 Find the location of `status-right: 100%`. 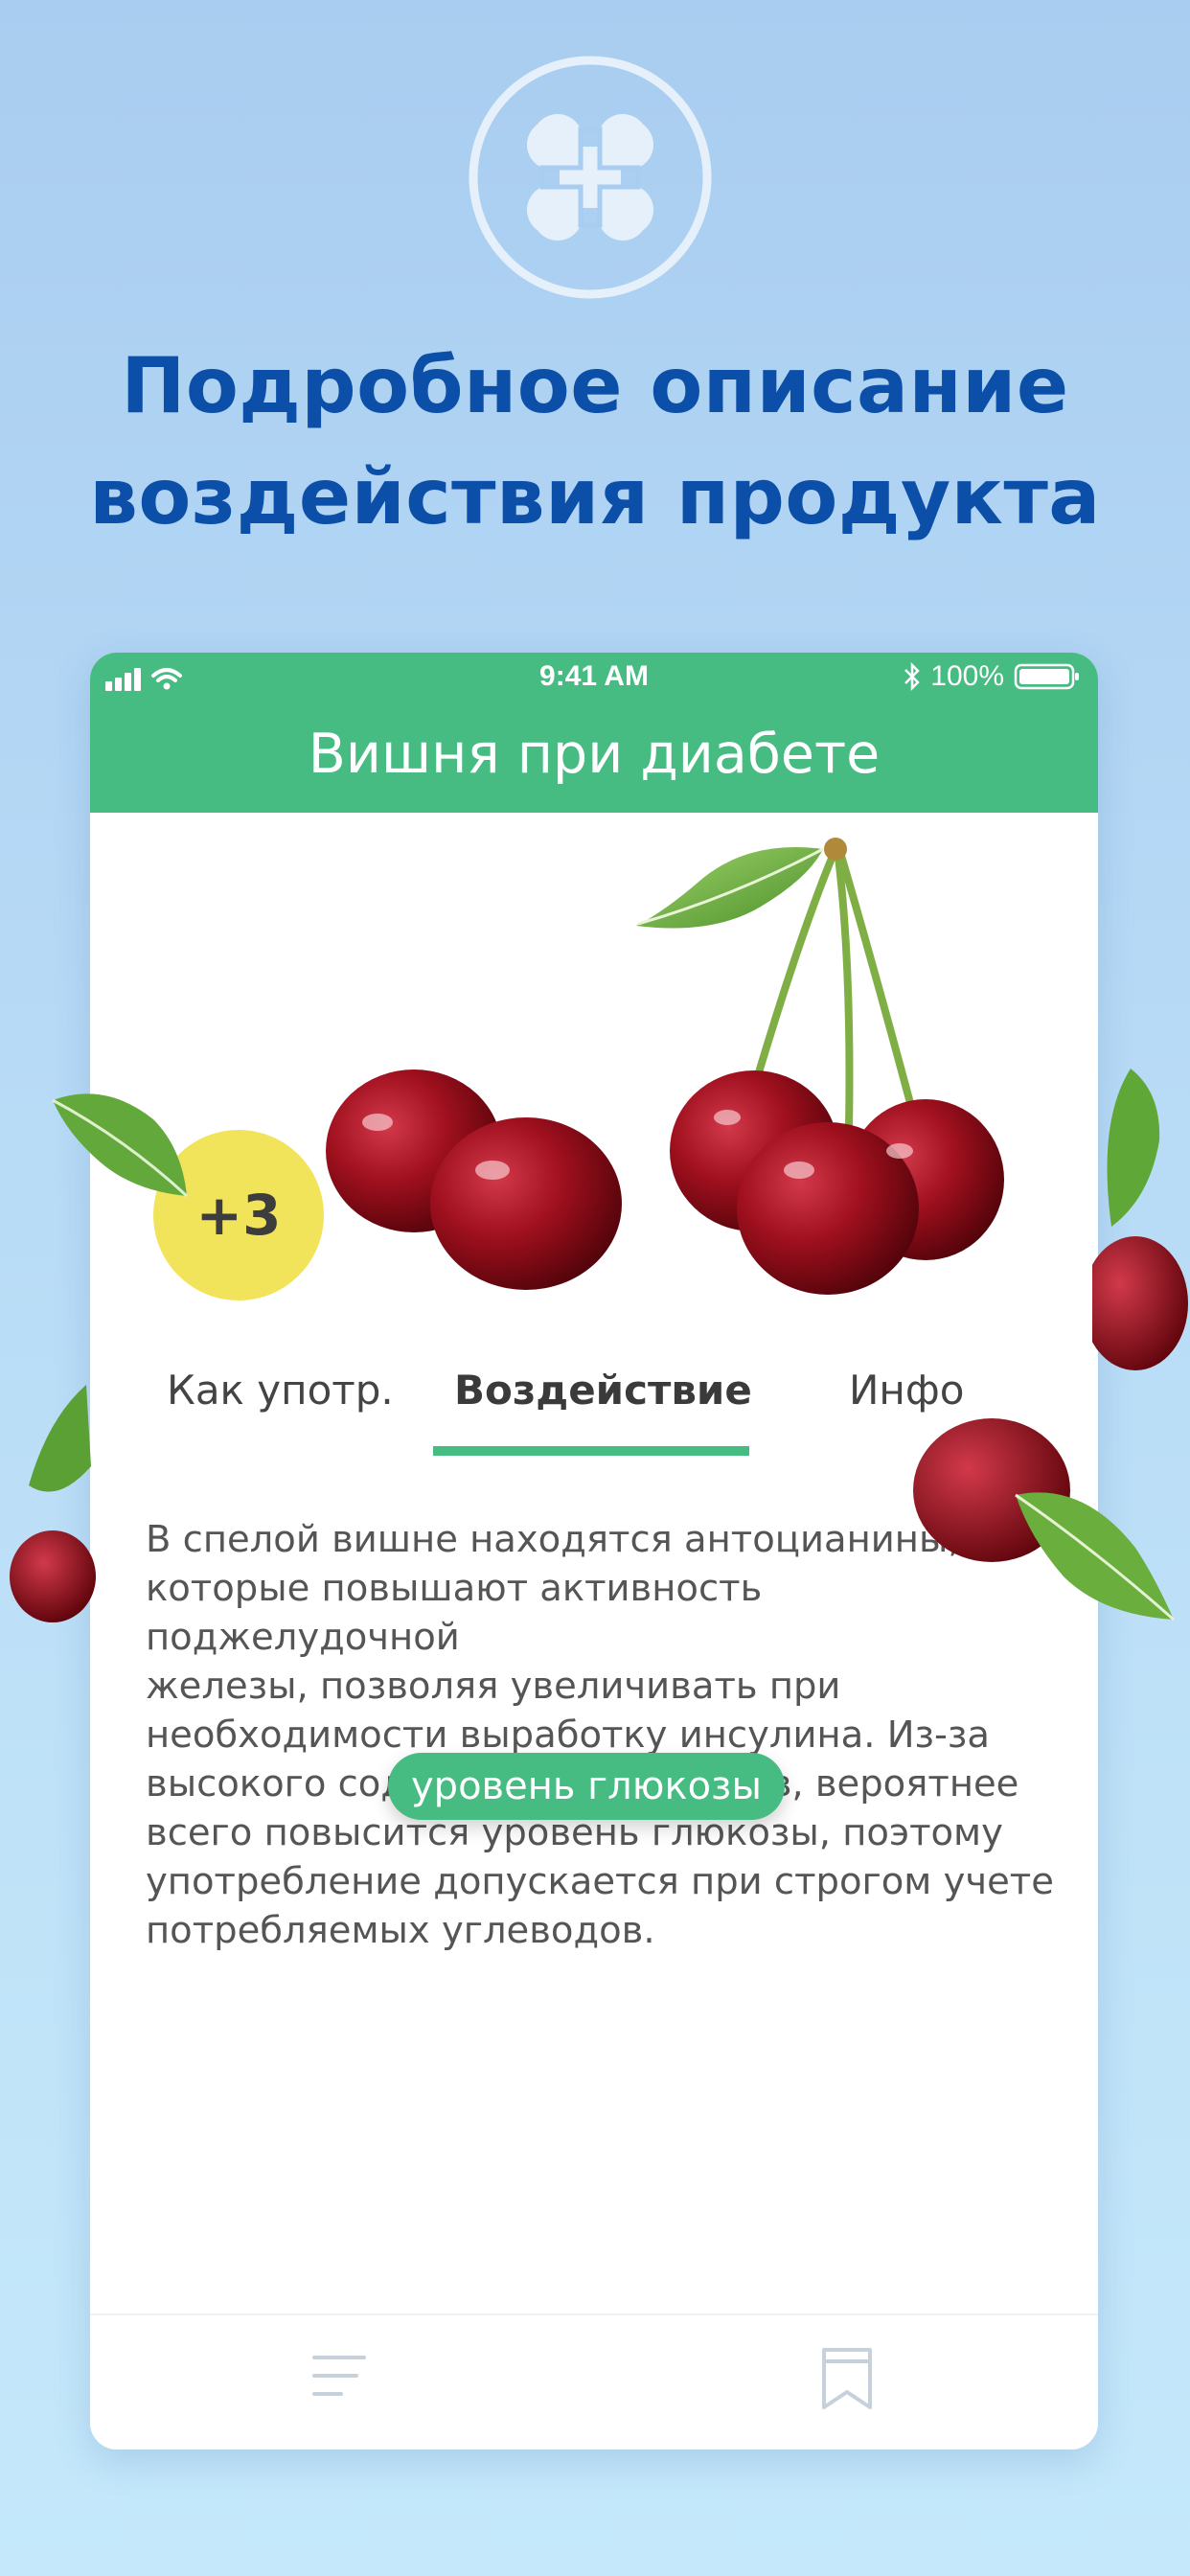

status-right: 100% is located at coordinates (992, 676).